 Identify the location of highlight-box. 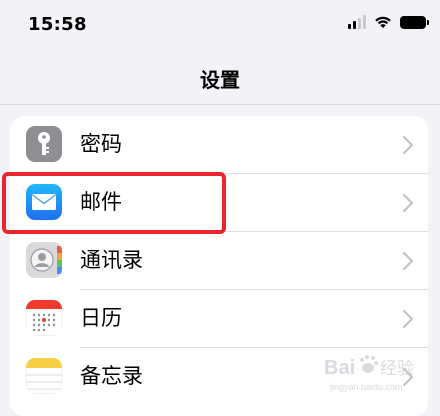
(114, 203).